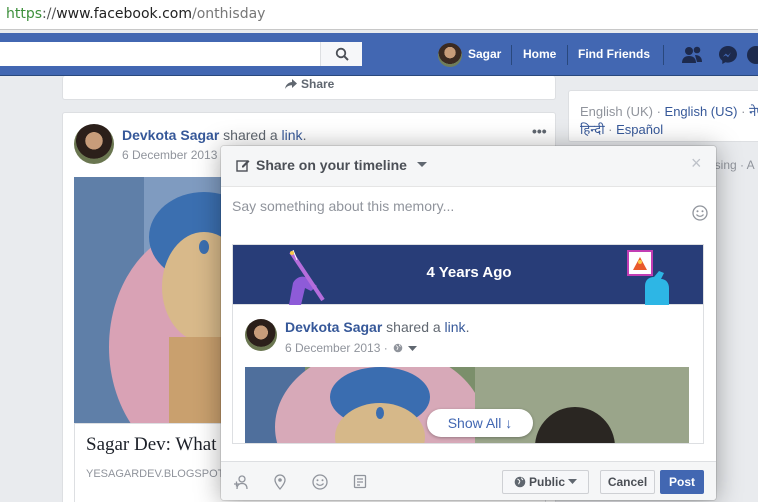  I want to click on profile-name: Sagar, so click(484, 54).